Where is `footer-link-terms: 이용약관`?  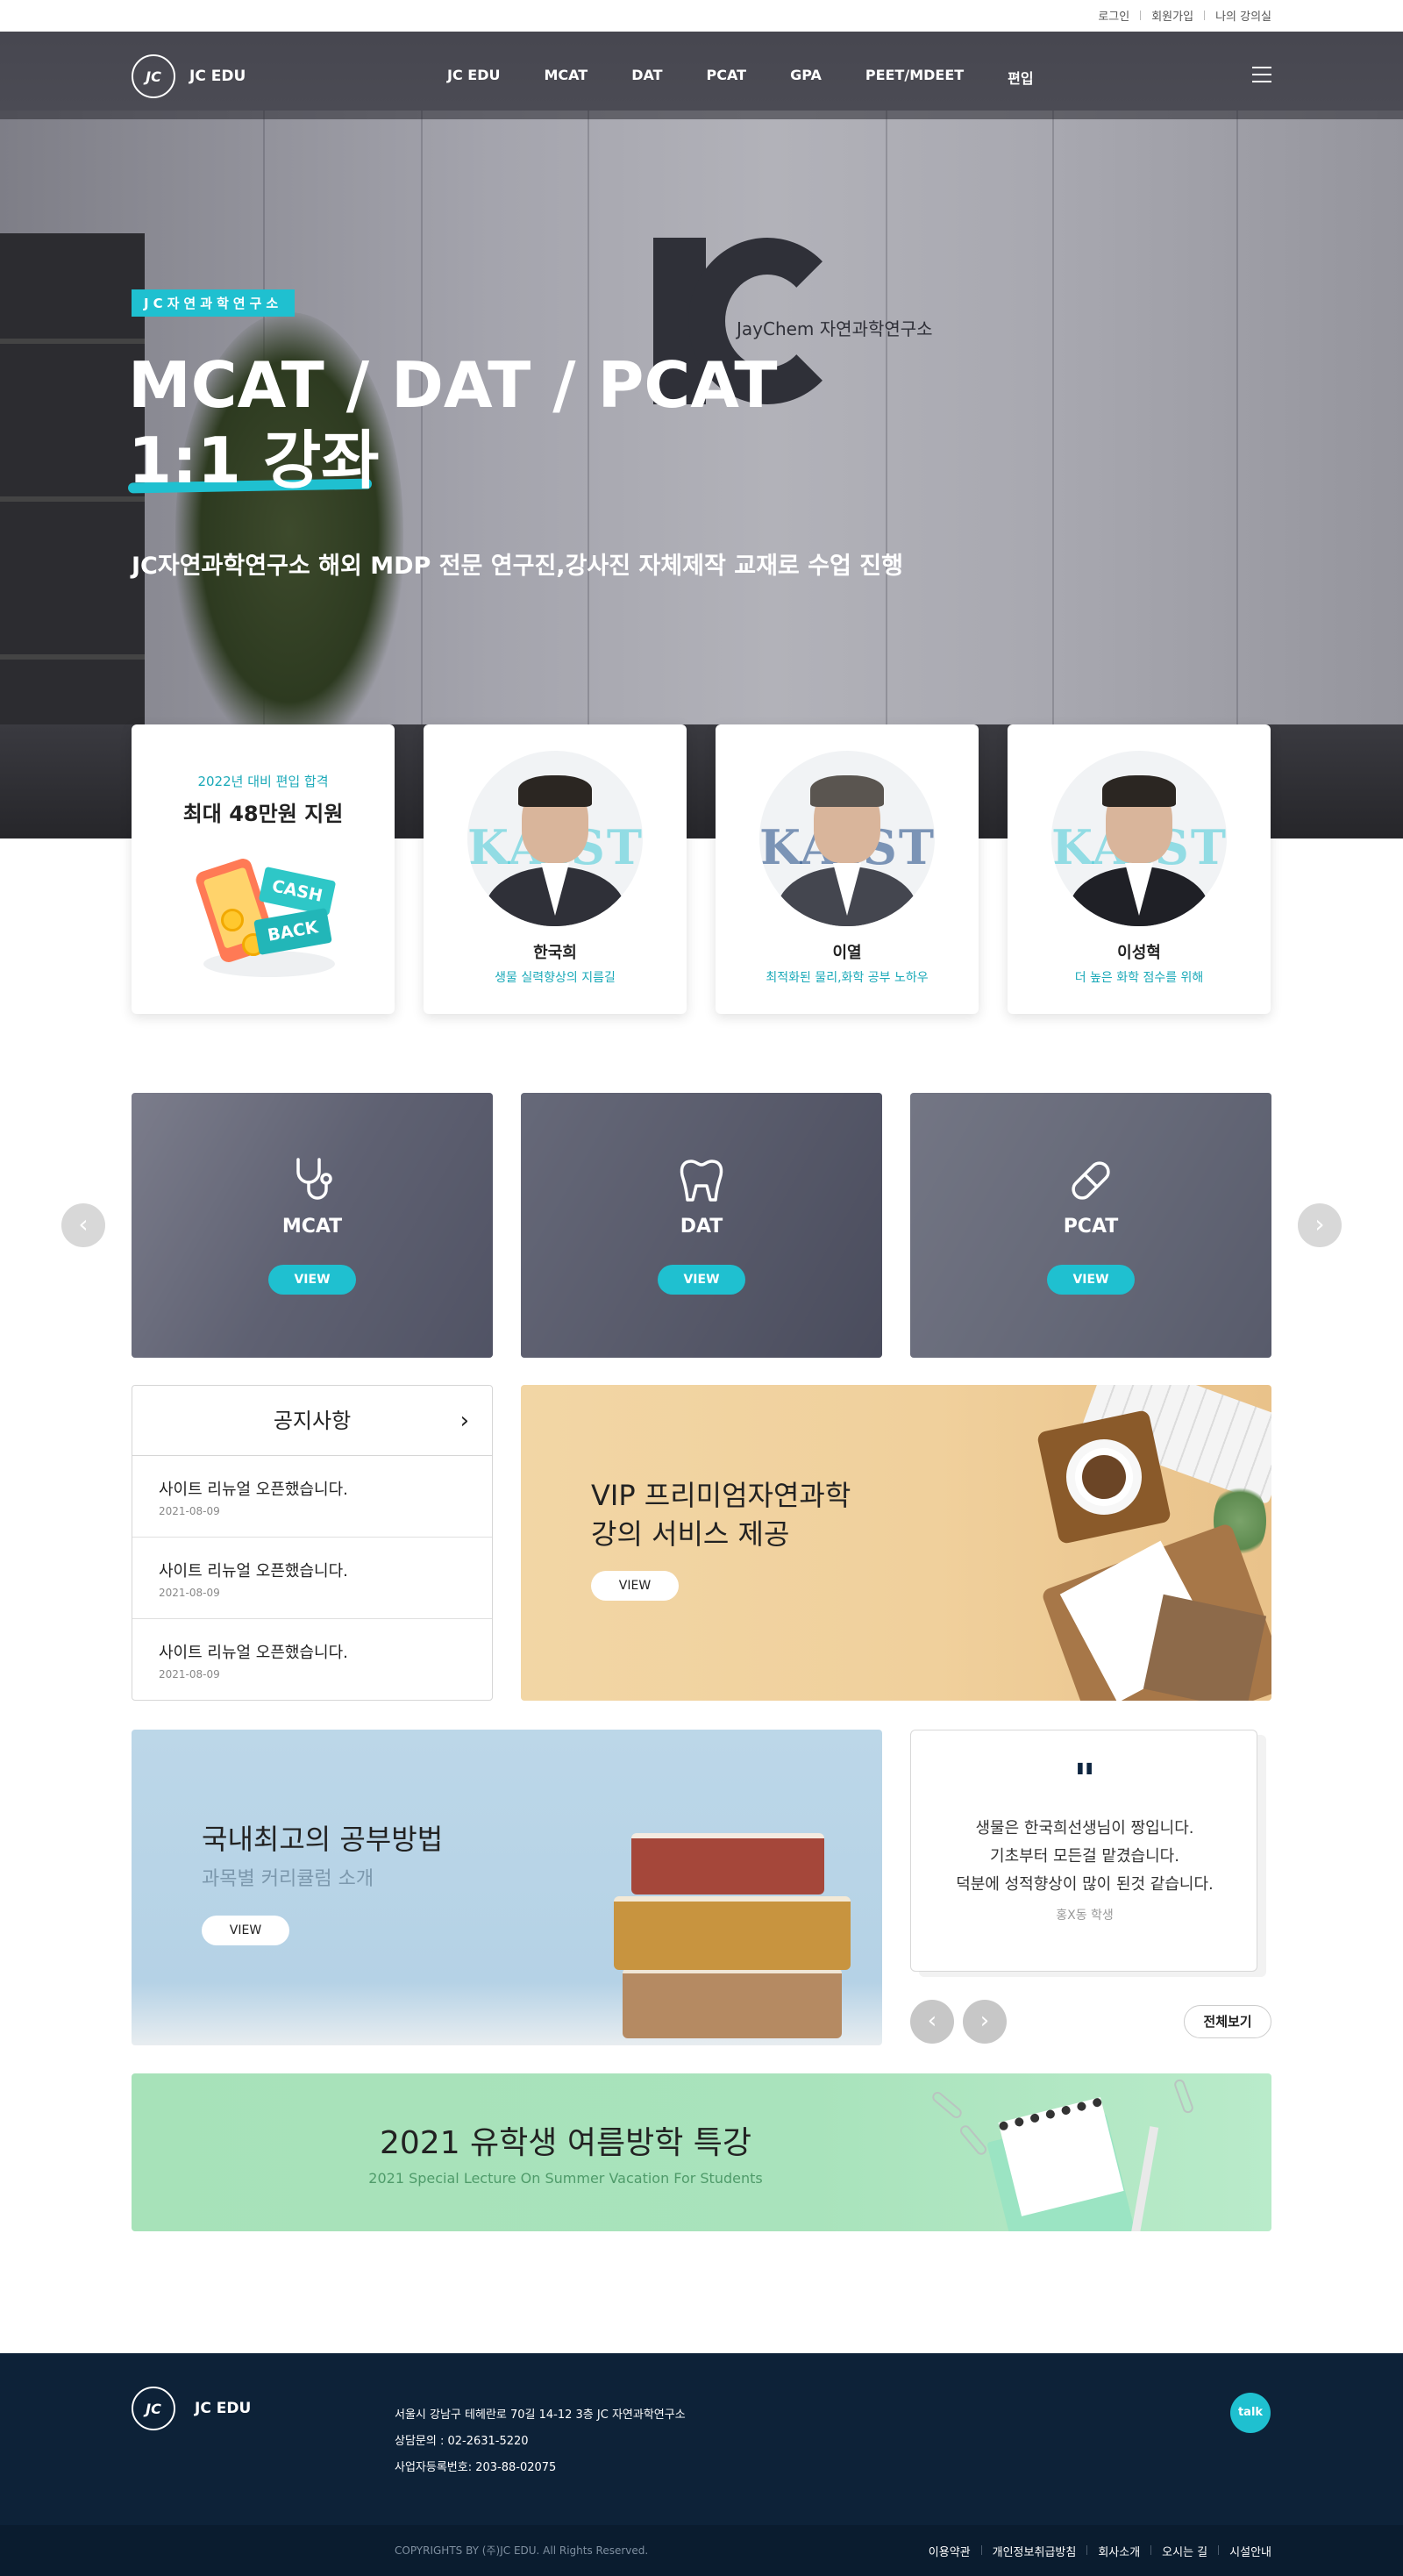 footer-link-terms: 이용약관 is located at coordinates (950, 2551).